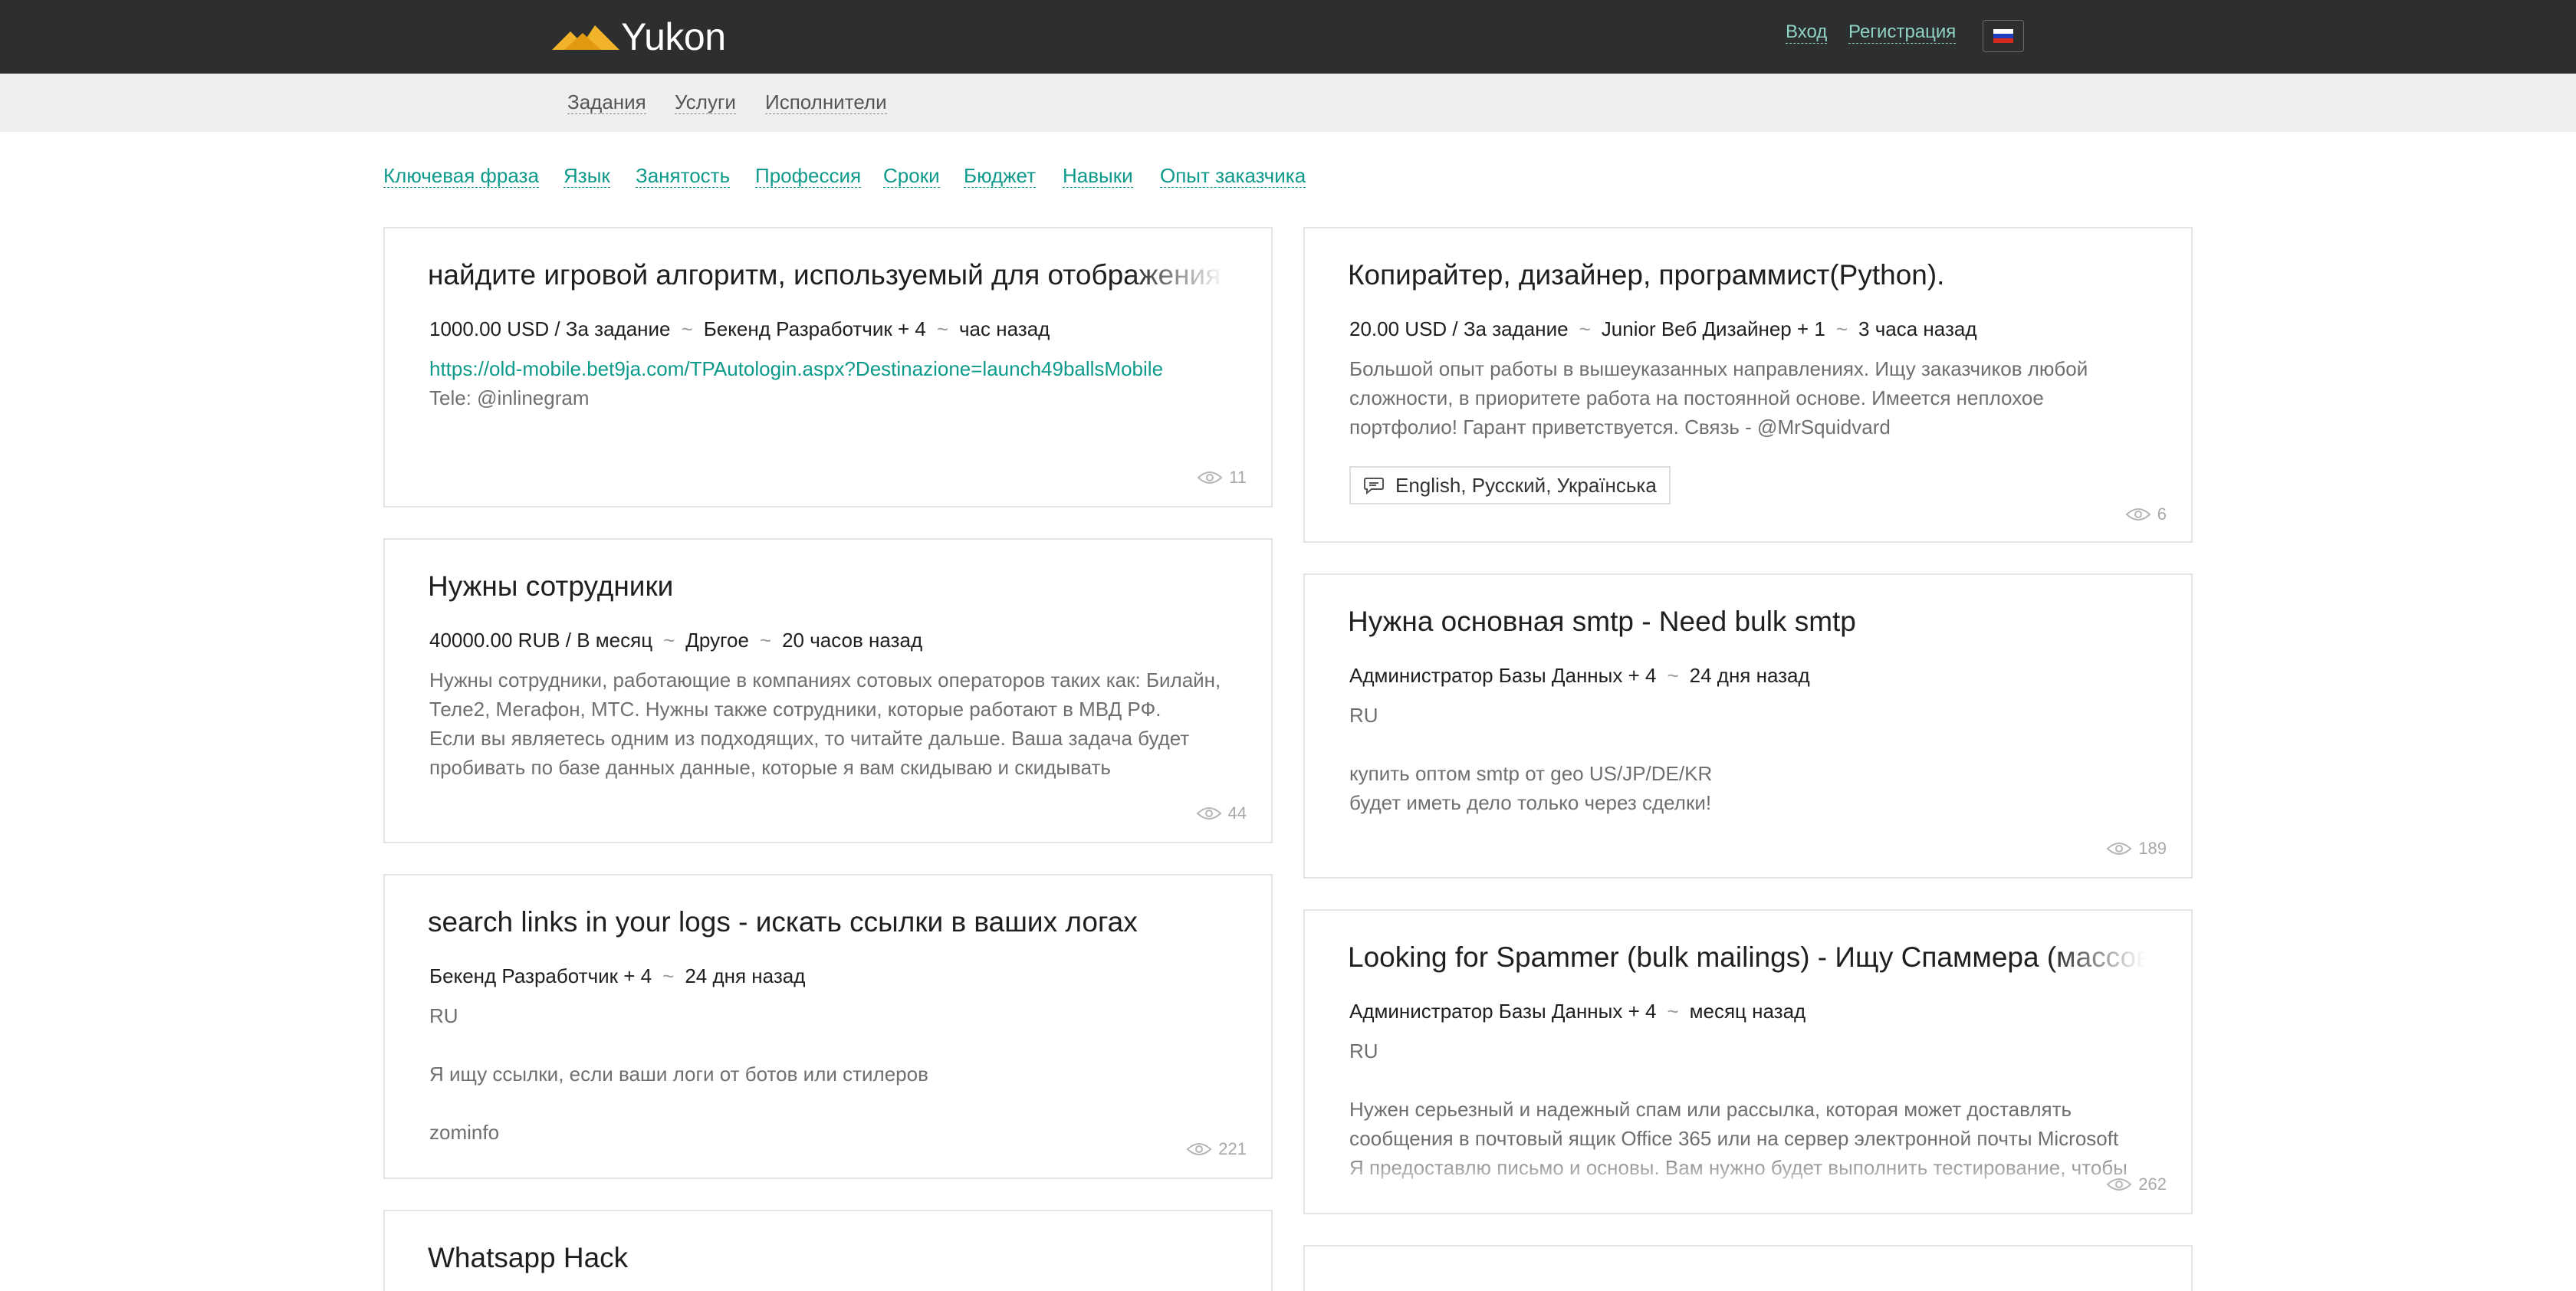 The image size is (2576, 1291). I want to click on top-bar: Yukon Вход Регистрация, so click(1288, 37).